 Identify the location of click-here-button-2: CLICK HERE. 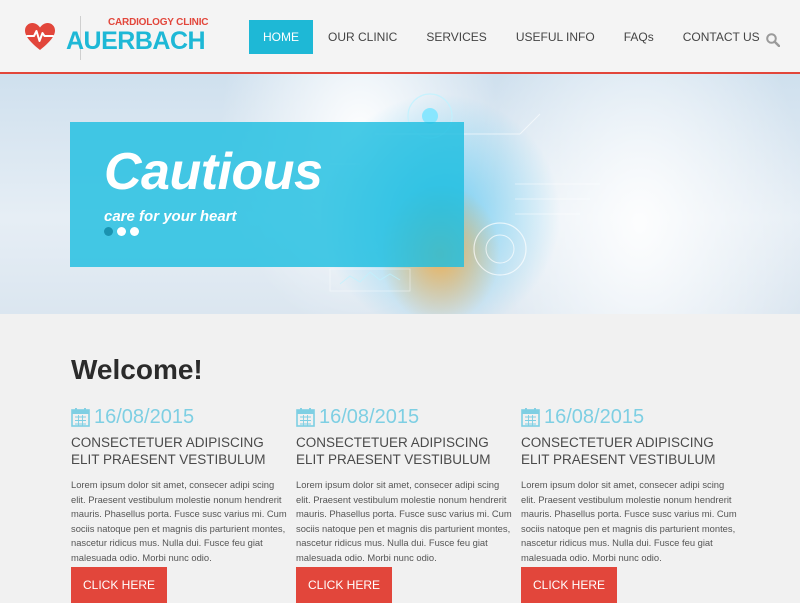
(344, 585).